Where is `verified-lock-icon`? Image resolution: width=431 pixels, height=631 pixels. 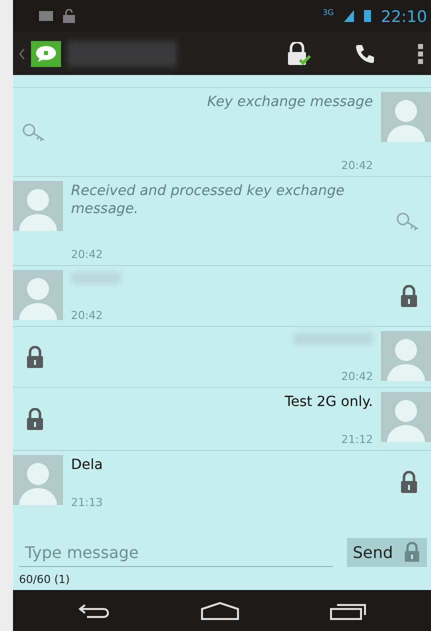 verified-lock-icon is located at coordinates (299, 54).